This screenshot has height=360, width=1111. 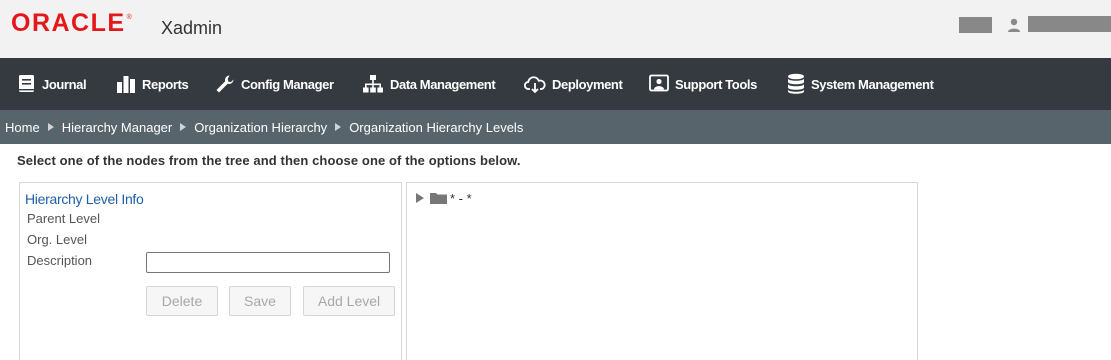 I want to click on app-name: Xadmin, so click(x=192, y=28).